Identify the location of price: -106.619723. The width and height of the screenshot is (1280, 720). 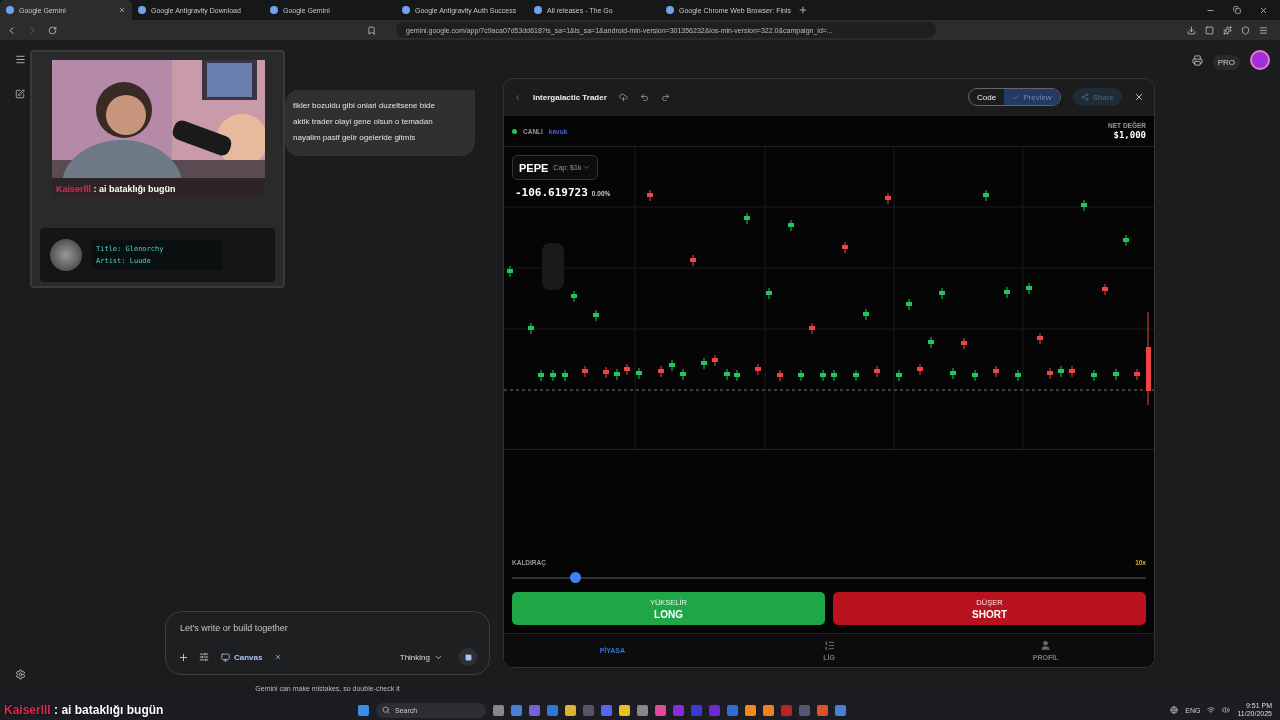
(551, 192).